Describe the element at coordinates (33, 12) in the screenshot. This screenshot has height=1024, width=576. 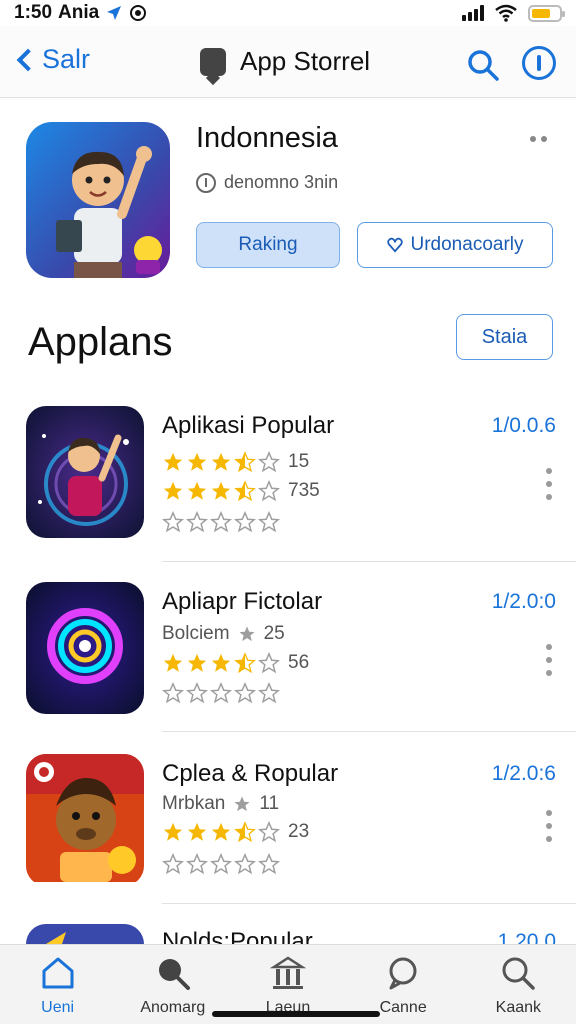
I see `status-time: 1:50` at that location.